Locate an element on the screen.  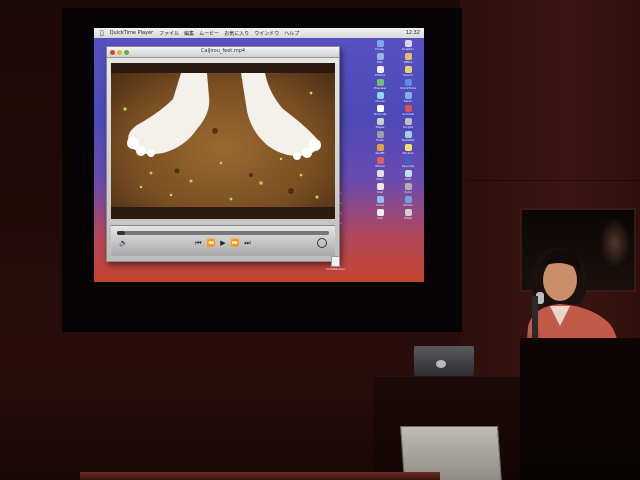
desktop-app-icon: iPhoto is located at coordinates (408, 202).